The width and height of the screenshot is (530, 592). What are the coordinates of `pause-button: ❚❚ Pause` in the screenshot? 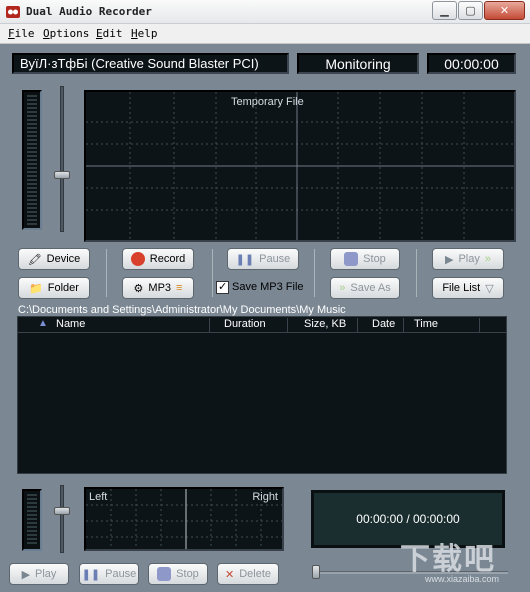 It's located at (263, 259).